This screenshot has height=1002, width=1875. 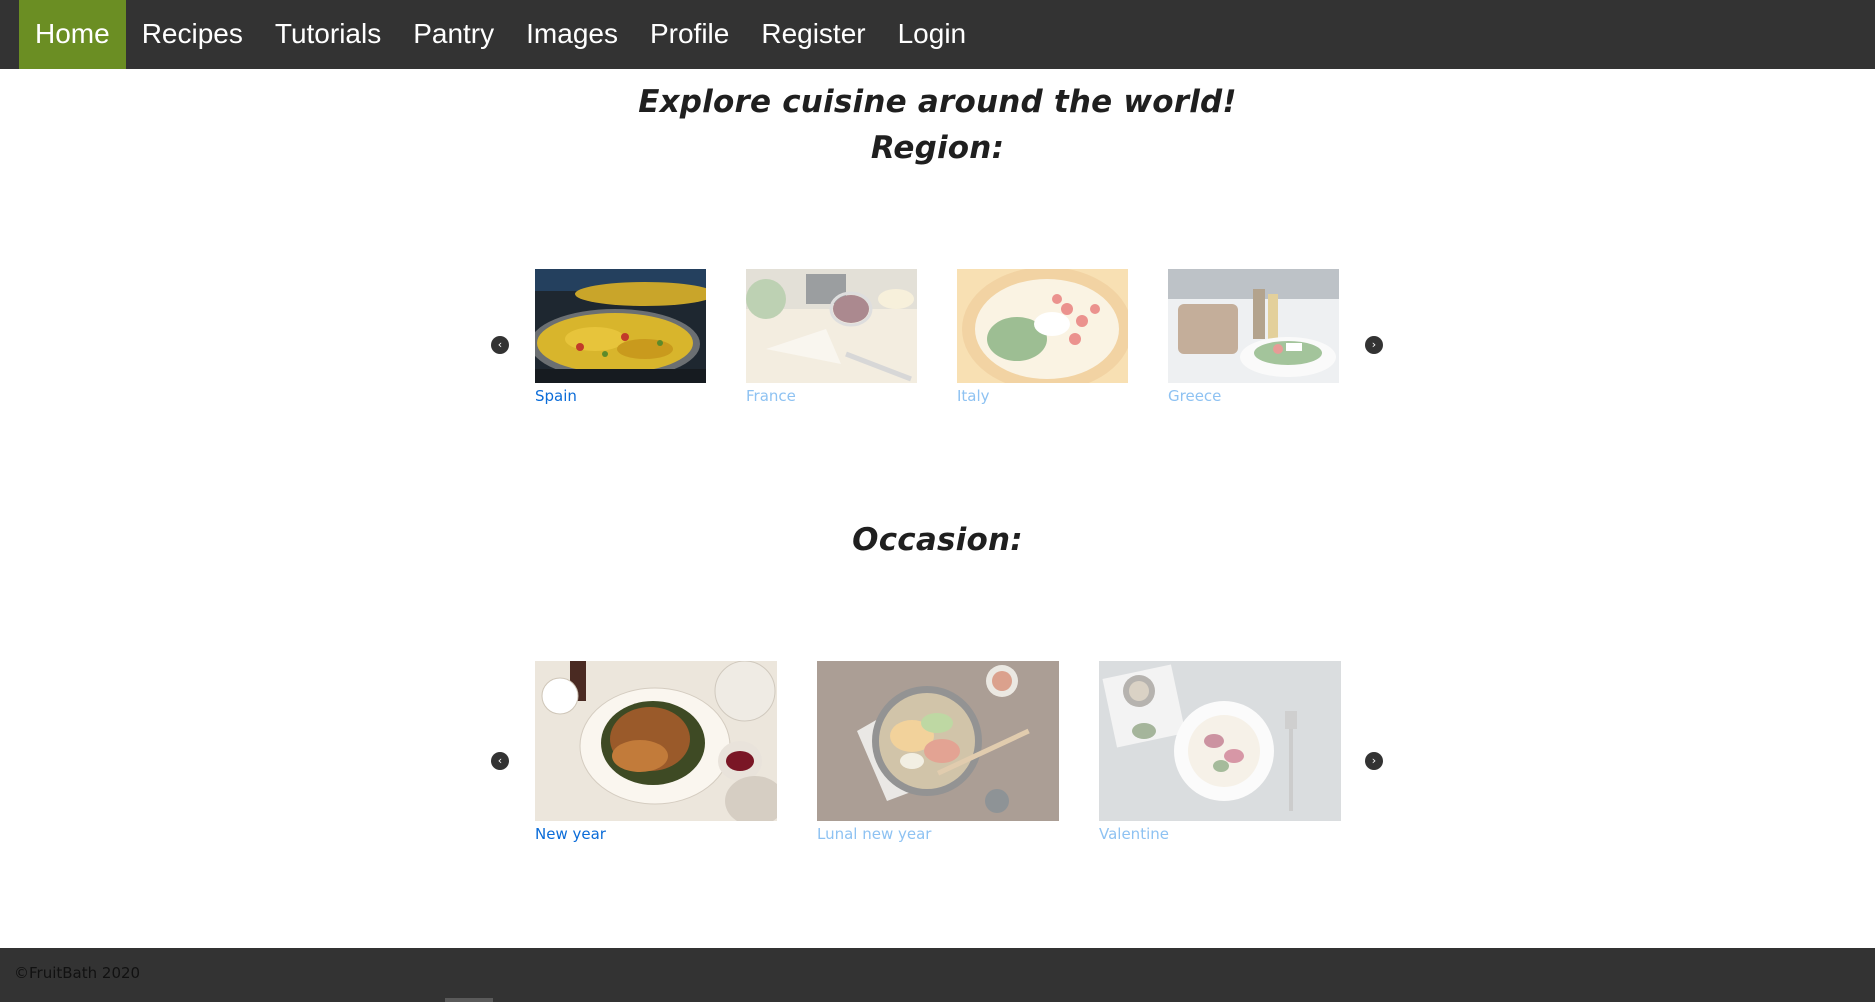 I want to click on plated-dish-image, so click(x=1220, y=741).